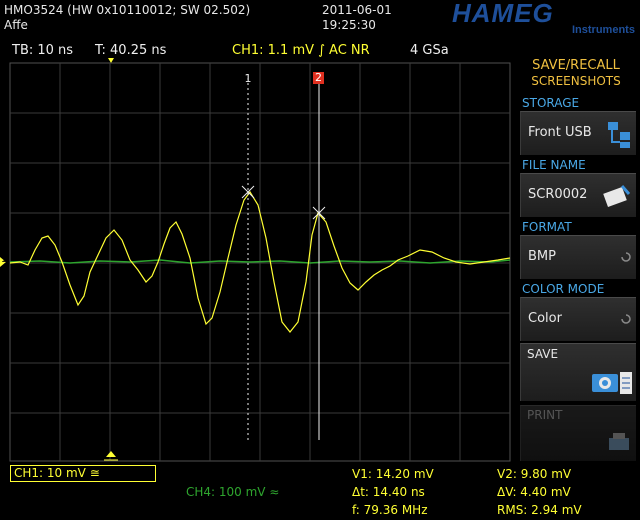  What do you see at coordinates (545, 415) in the screenshot?
I see `print-label: PRINT` at bounding box center [545, 415].